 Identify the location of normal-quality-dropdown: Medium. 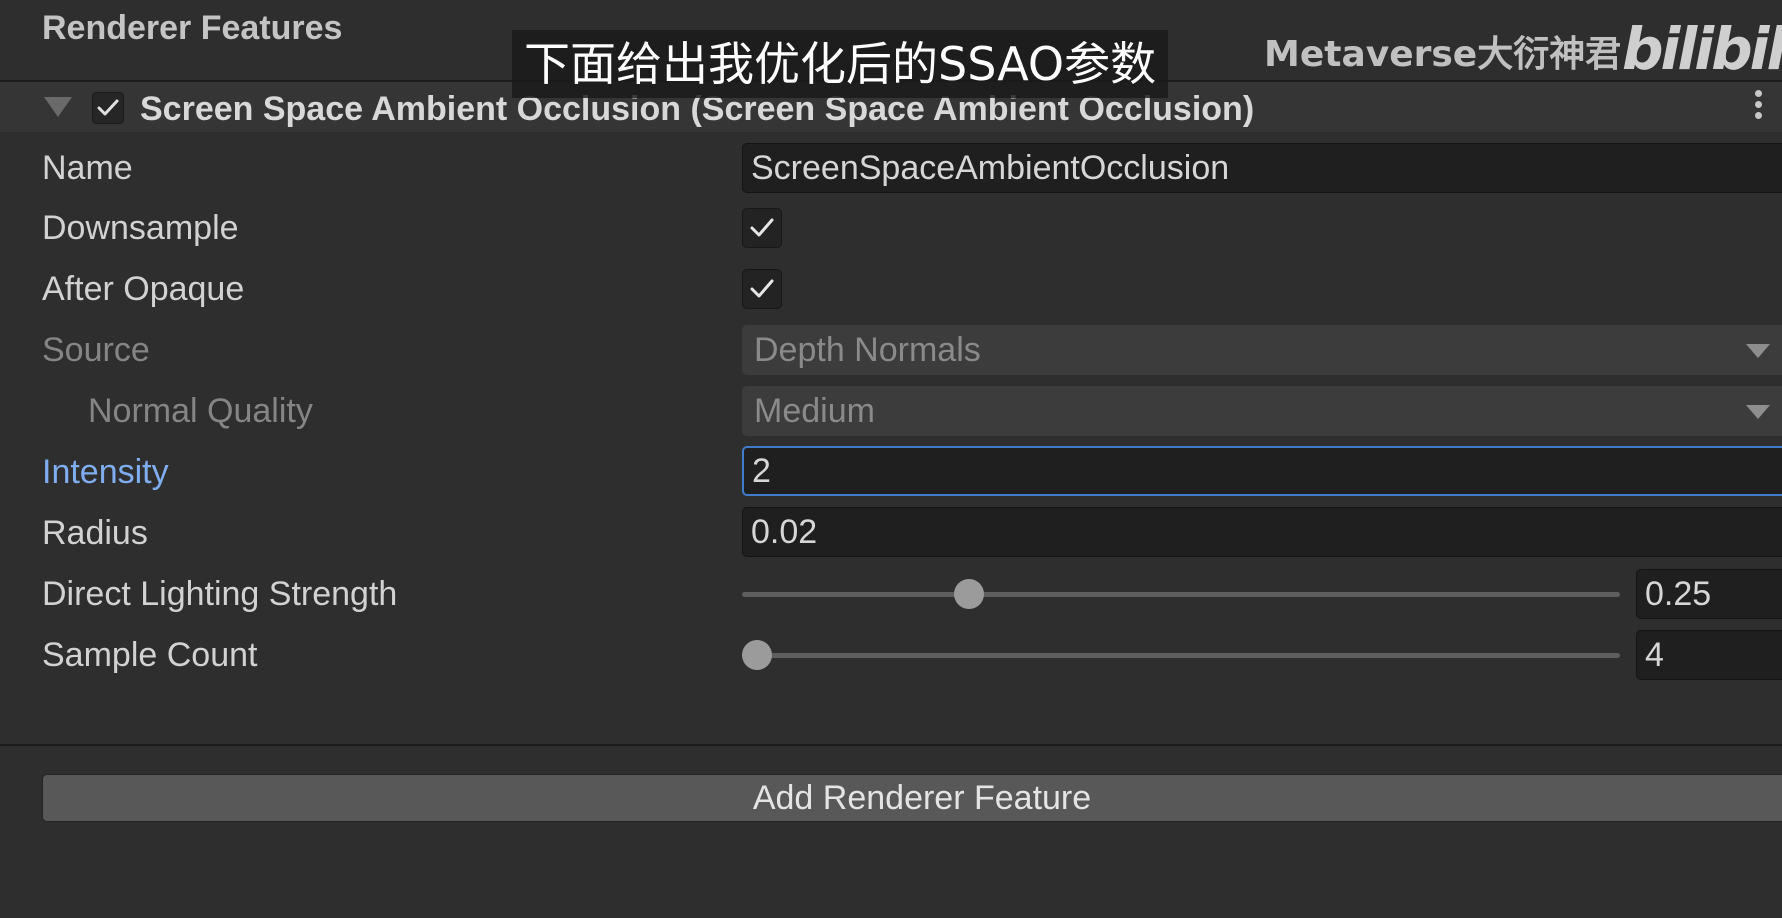
(1262, 411).